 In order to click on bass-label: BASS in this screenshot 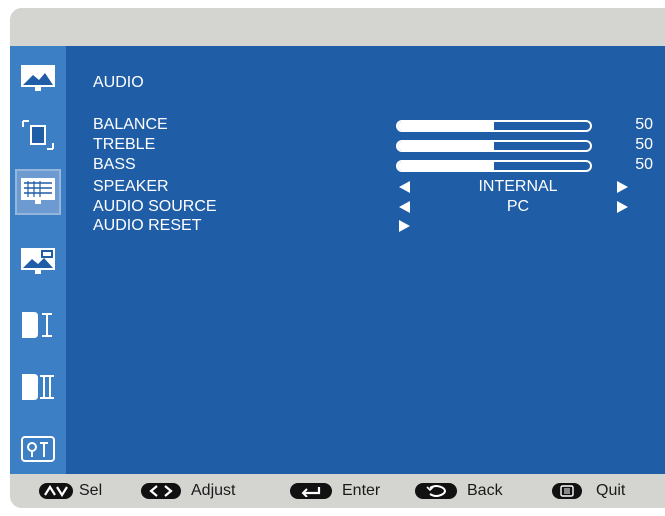, I will do `click(114, 164)`.